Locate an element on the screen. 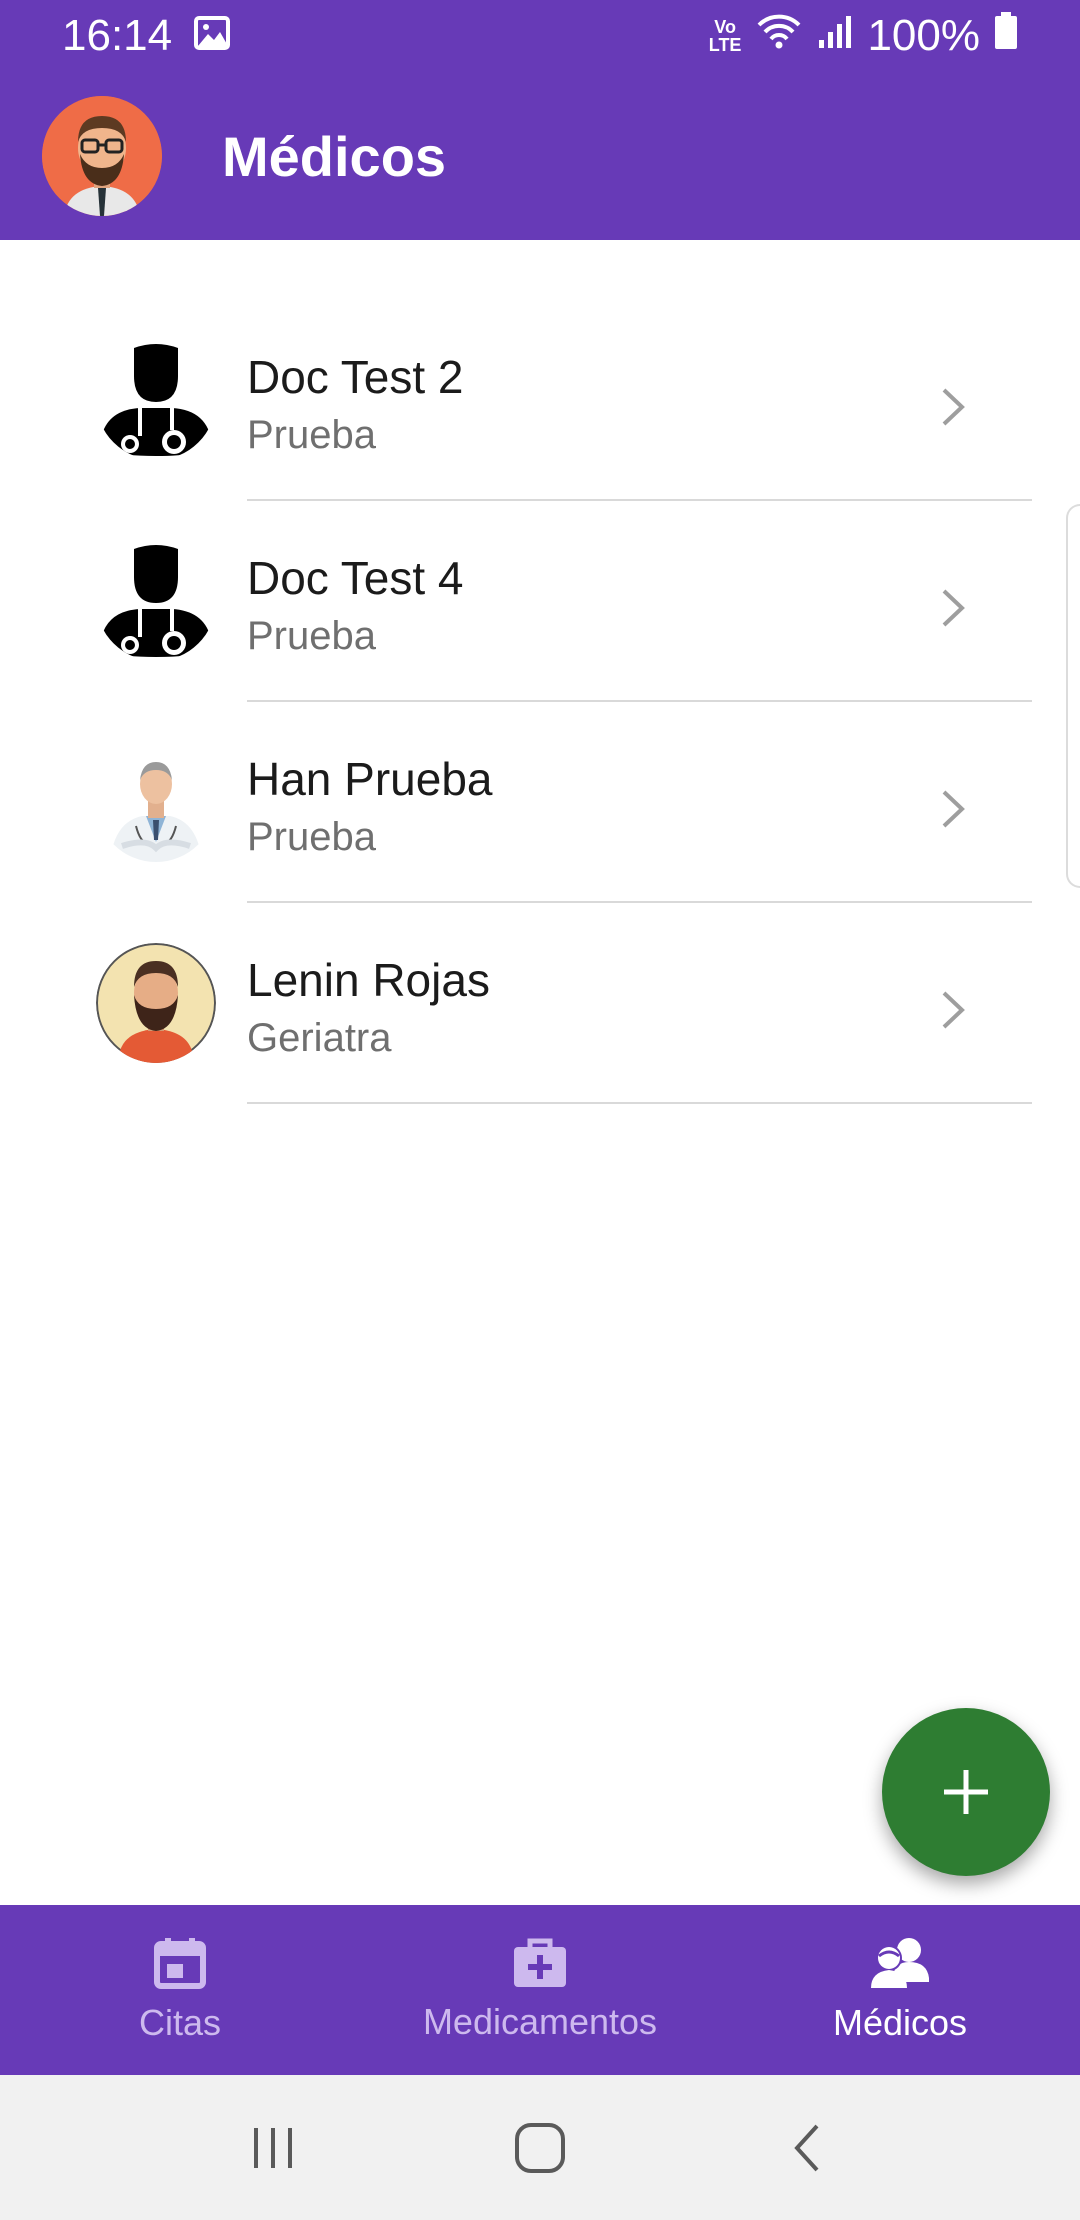  doctor-list-item: Han Prueba Prueba is located at coordinates (540, 802).